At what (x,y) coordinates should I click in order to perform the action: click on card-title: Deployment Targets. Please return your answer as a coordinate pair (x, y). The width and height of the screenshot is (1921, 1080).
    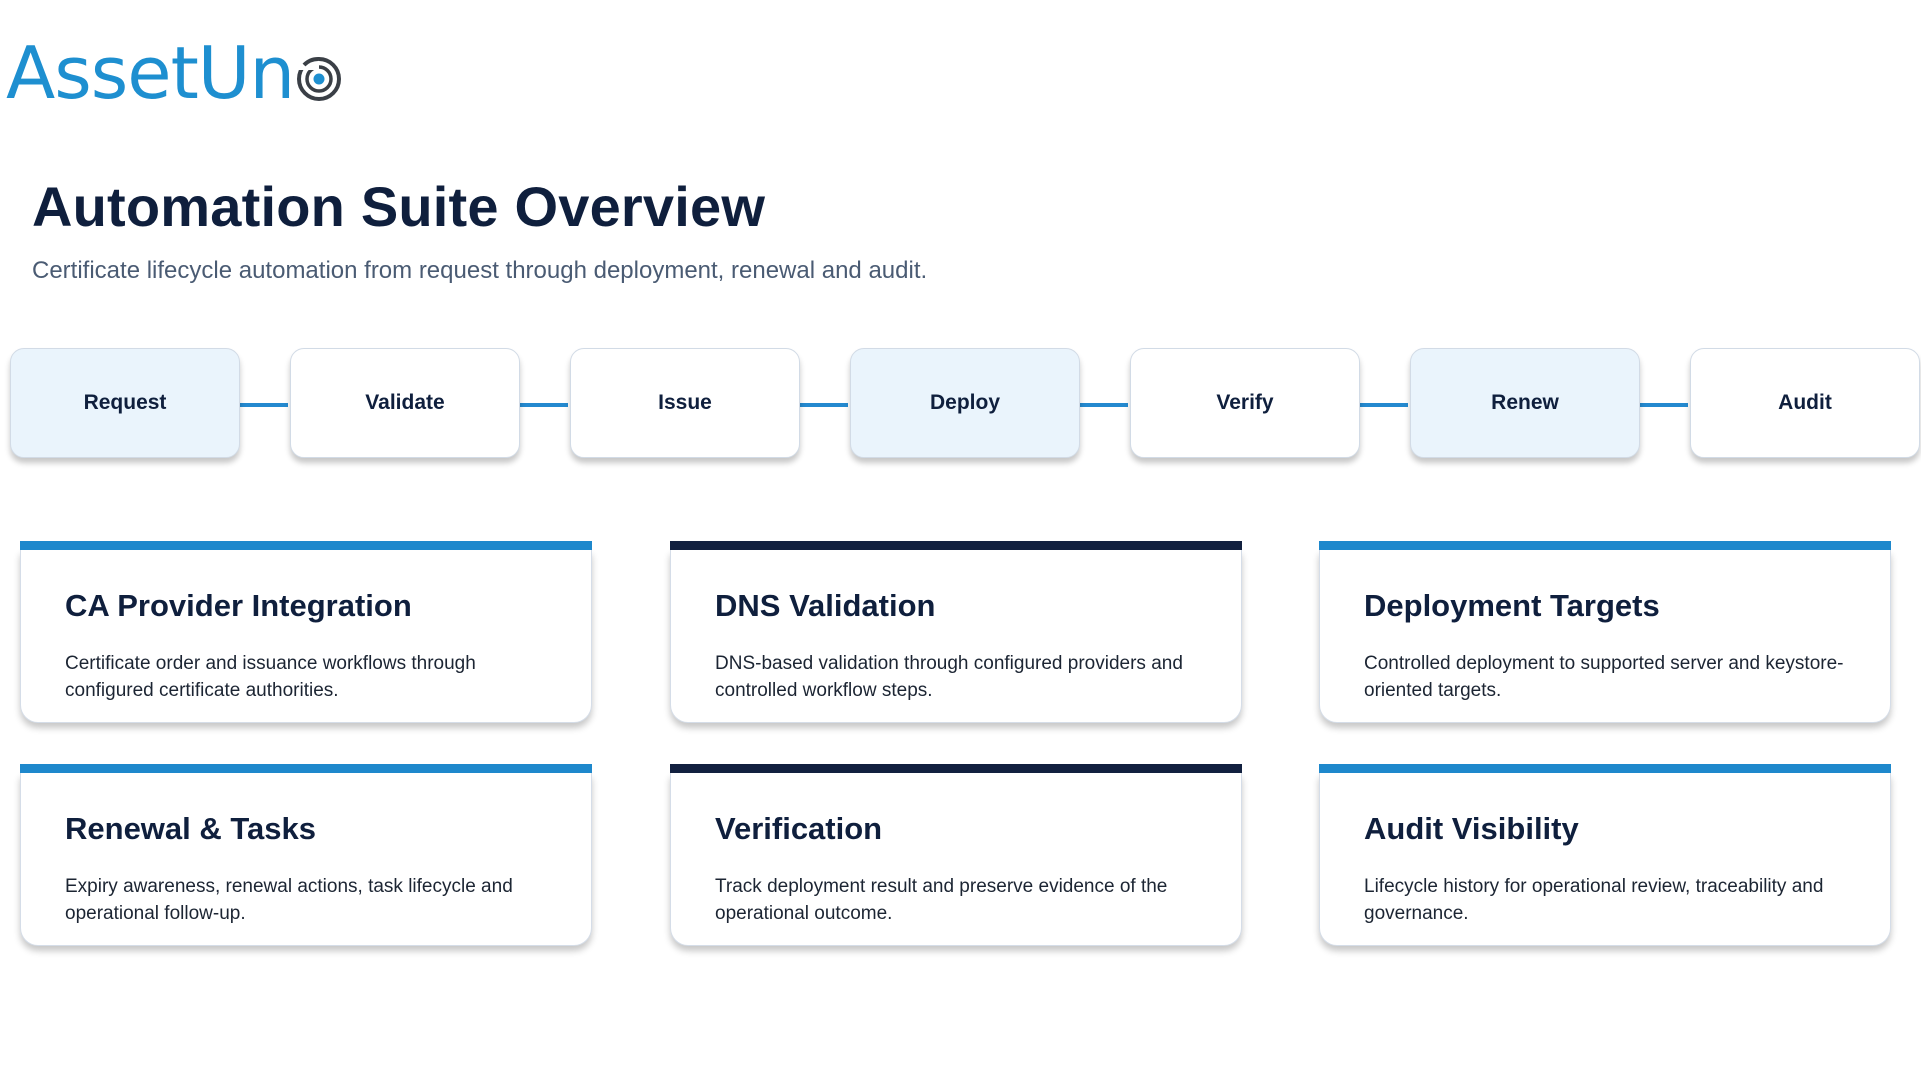
    Looking at the image, I should click on (1512, 605).